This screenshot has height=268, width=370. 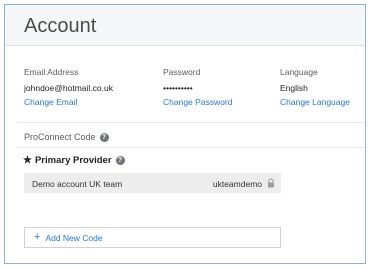 What do you see at coordinates (299, 72) in the screenshot?
I see `language-label: Language` at bounding box center [299, 72].